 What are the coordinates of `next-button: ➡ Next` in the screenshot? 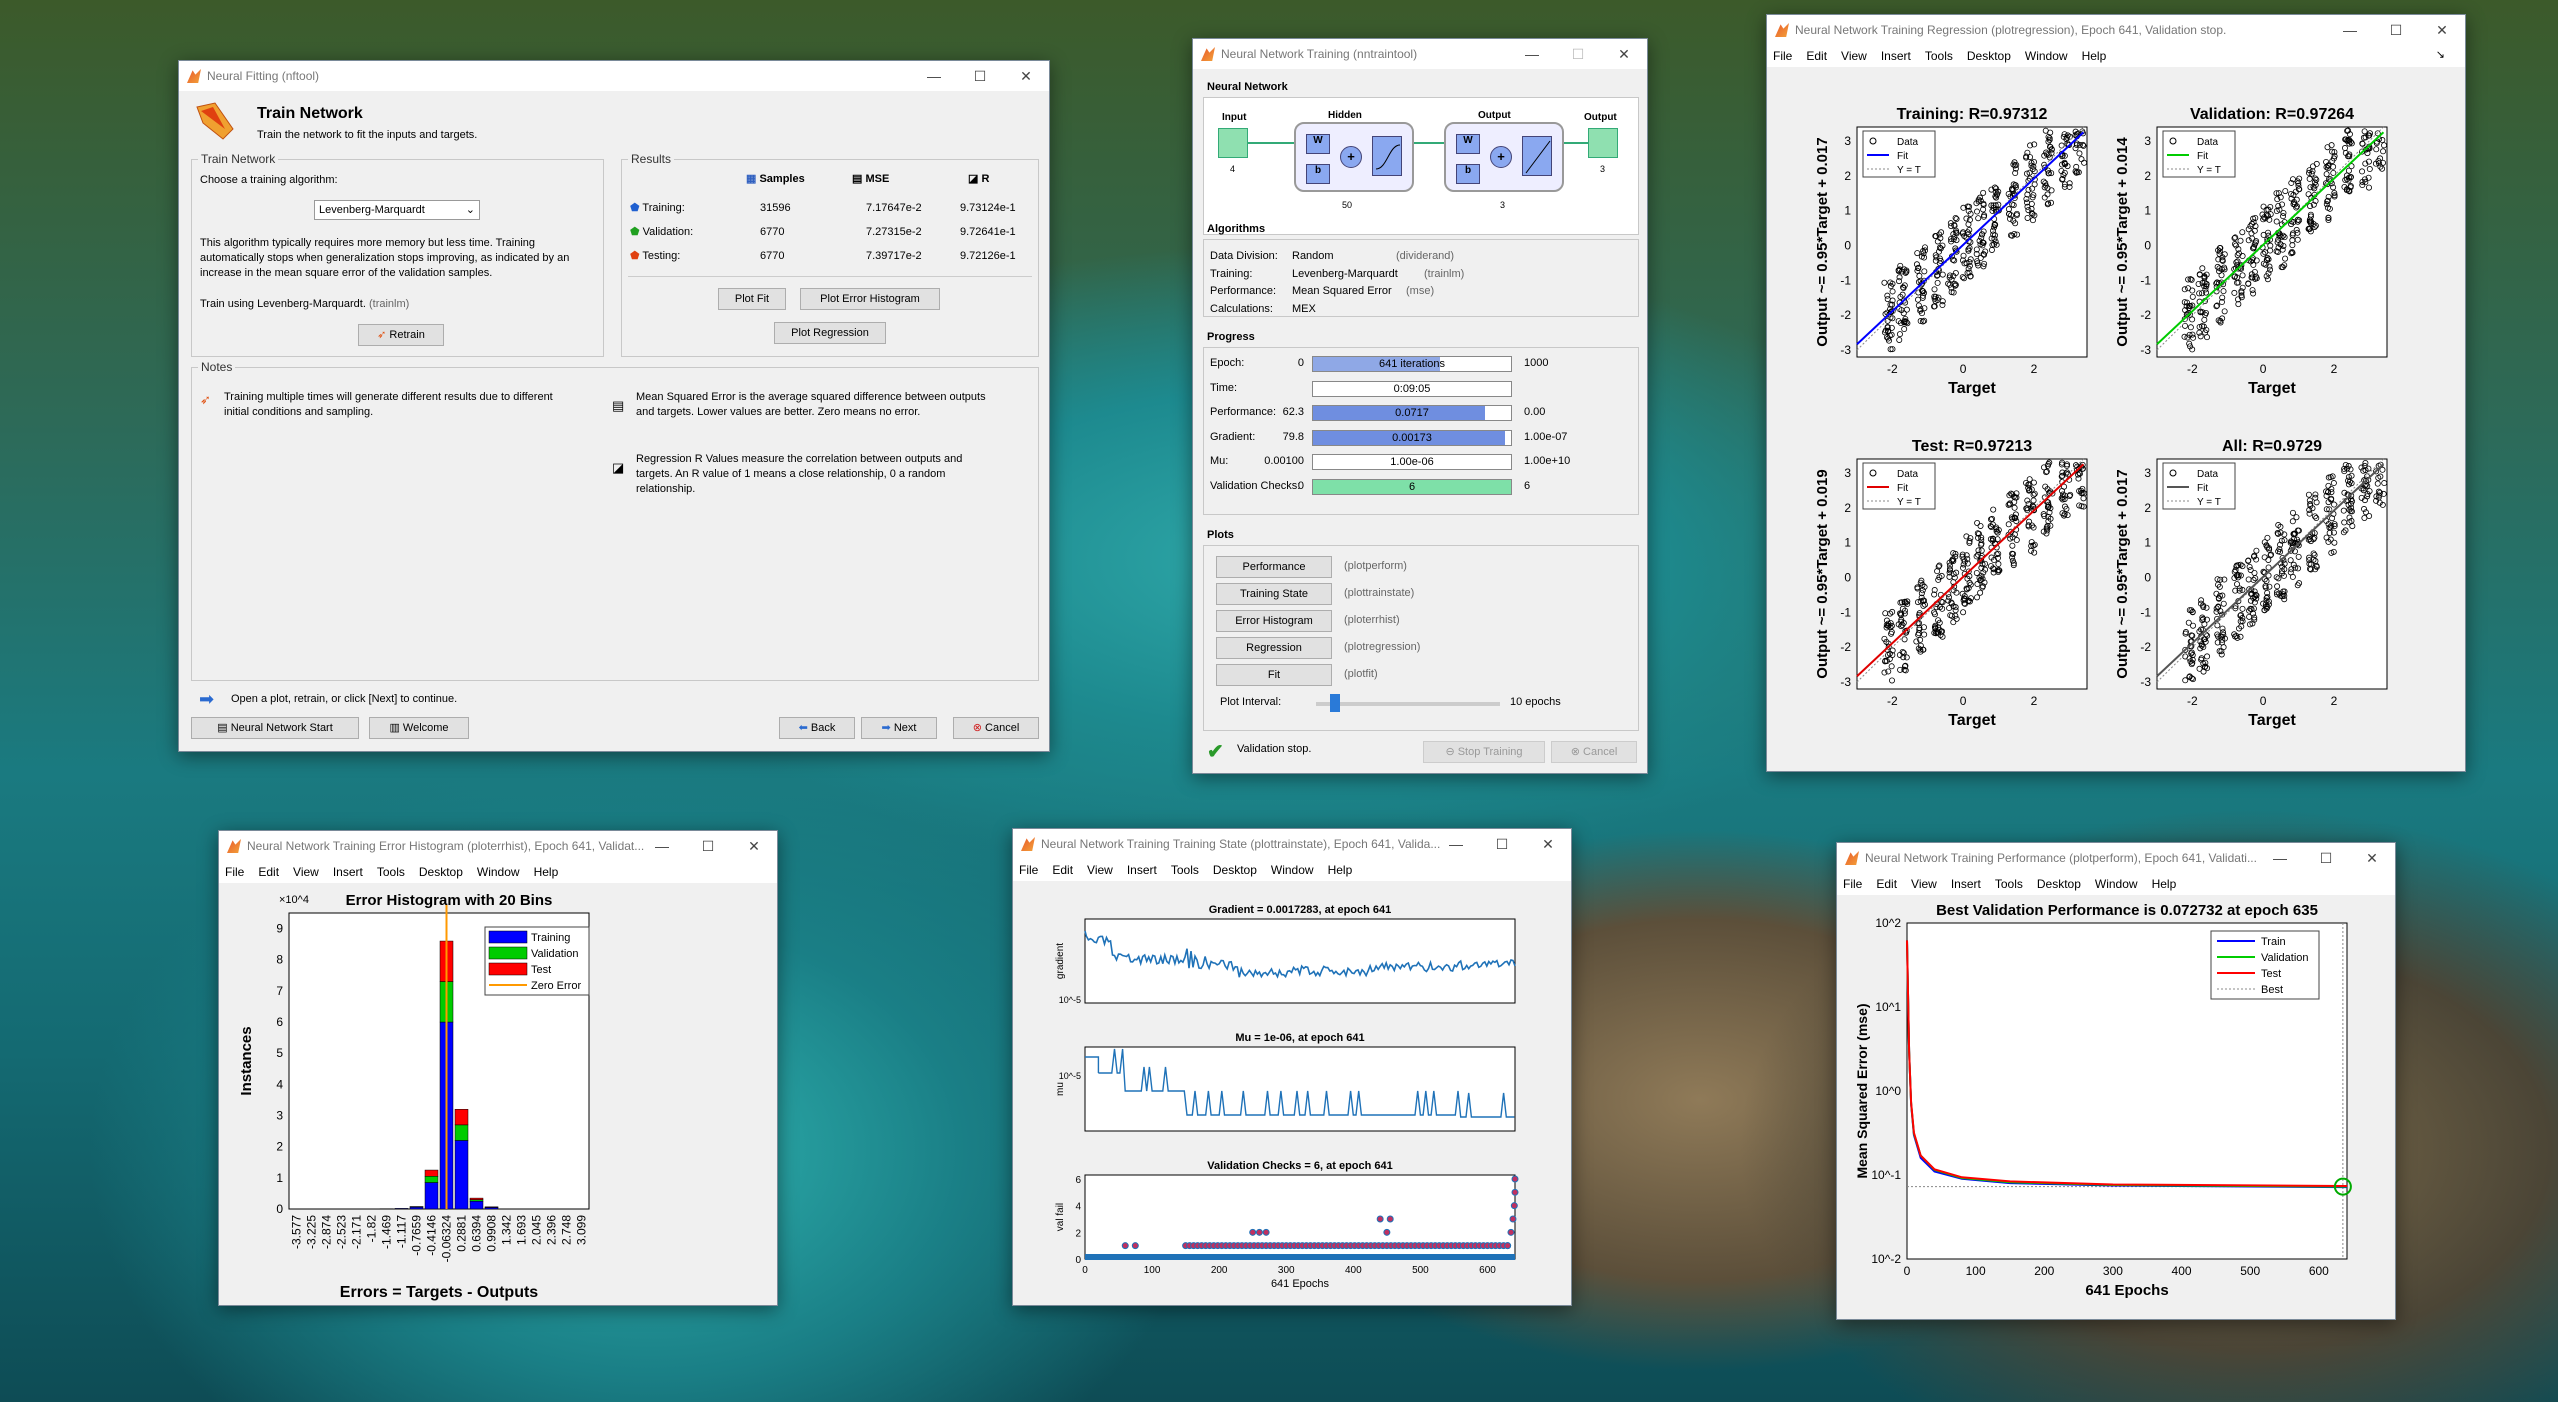 It's located at (899, 728).